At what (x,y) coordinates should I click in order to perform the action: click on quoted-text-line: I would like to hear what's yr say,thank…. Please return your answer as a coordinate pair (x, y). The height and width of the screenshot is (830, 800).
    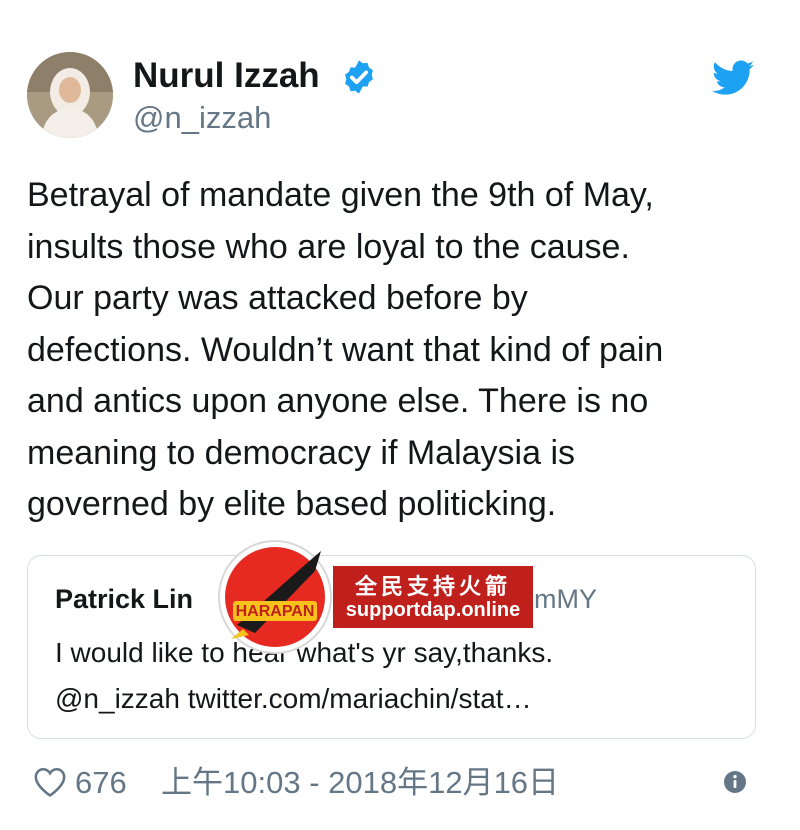
    Looking at the image, I should click on (304, 652).